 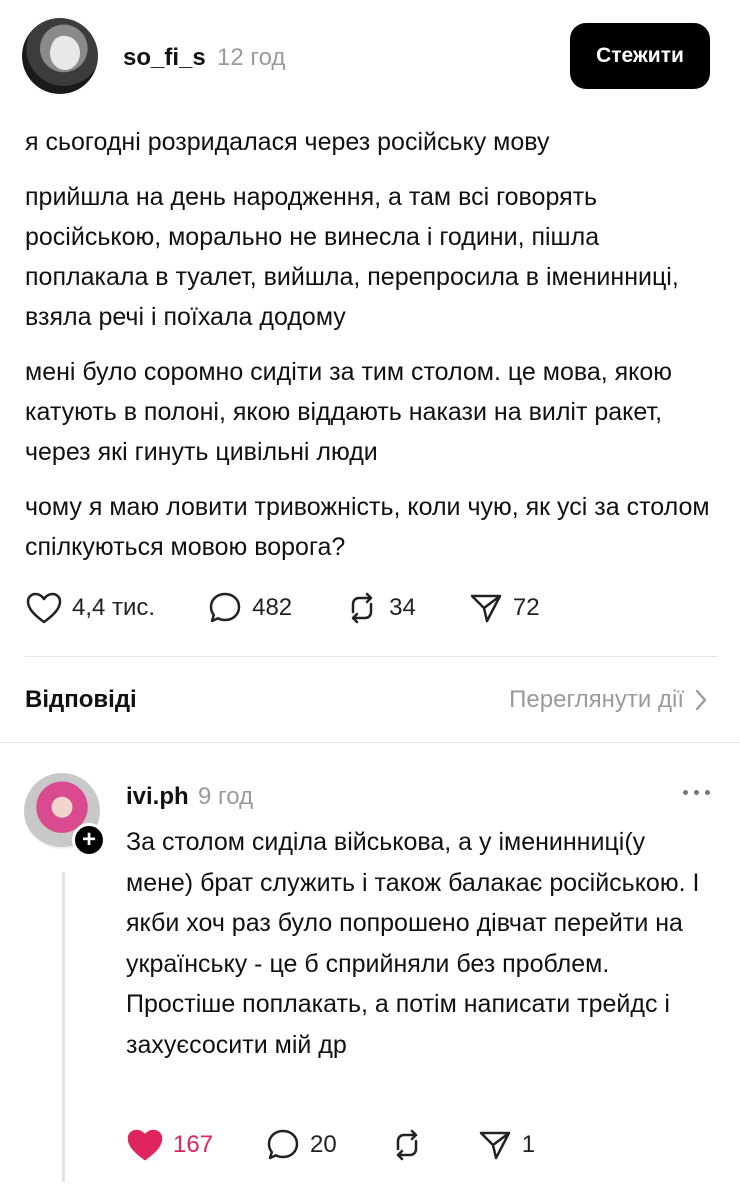 What do you see at coordinates (402, 607) in the screenshot?
I see `repost-count: 34` at bounding box center [402, 607].